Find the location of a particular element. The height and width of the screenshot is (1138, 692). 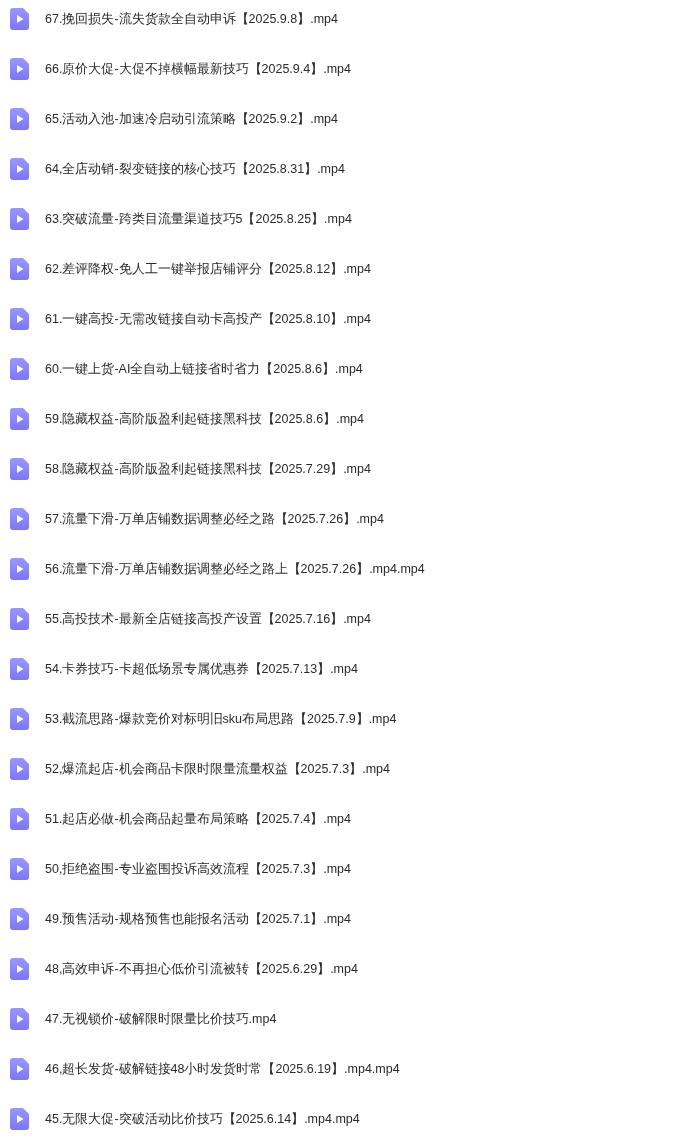

file-name: 53.截流思路-爆款竞价对标明旧sku布局思路【2025.7.9】.mp4 is located at coordinates (221, 719).